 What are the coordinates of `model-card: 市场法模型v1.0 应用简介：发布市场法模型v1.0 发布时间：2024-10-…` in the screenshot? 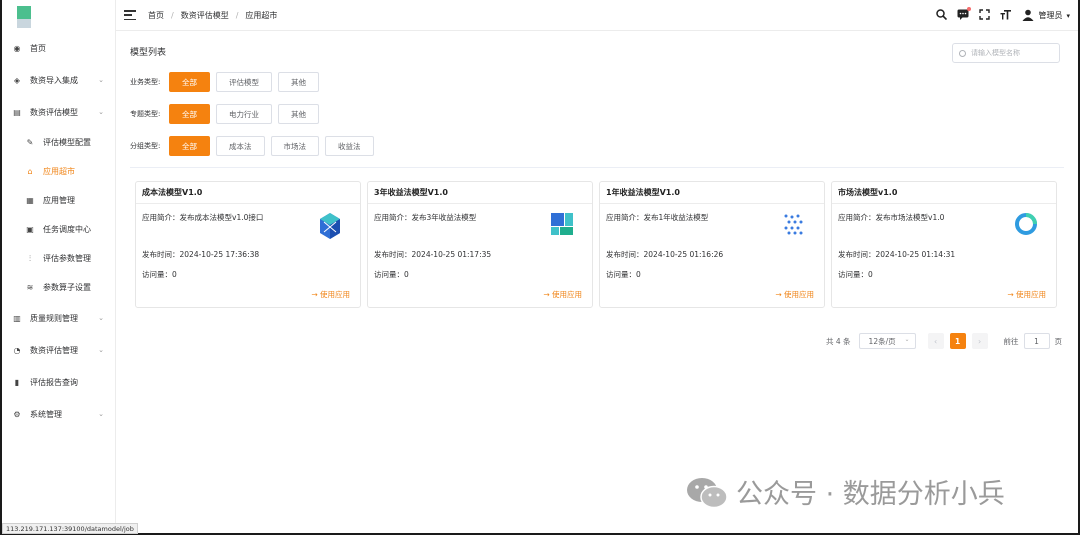 It's located at (944, 244).